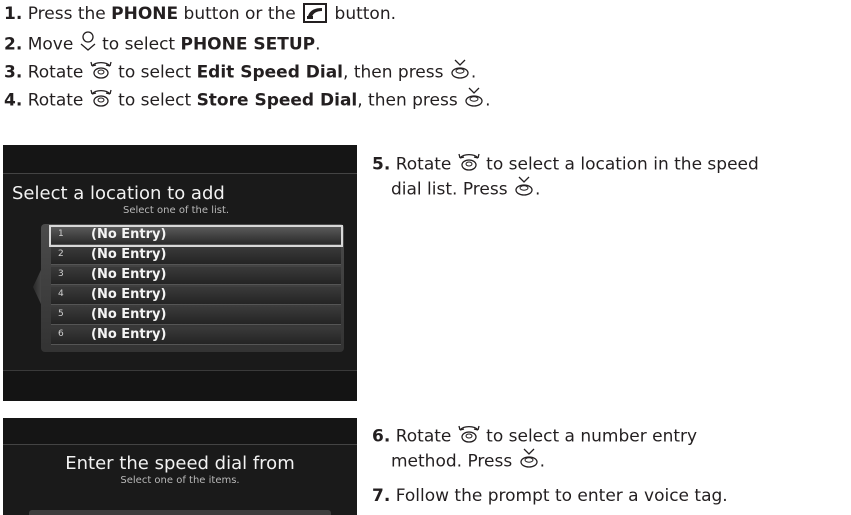 This screenshot has width=851, height=515. I want to click on step-text: to select a location in the speed, so click(619, 164).